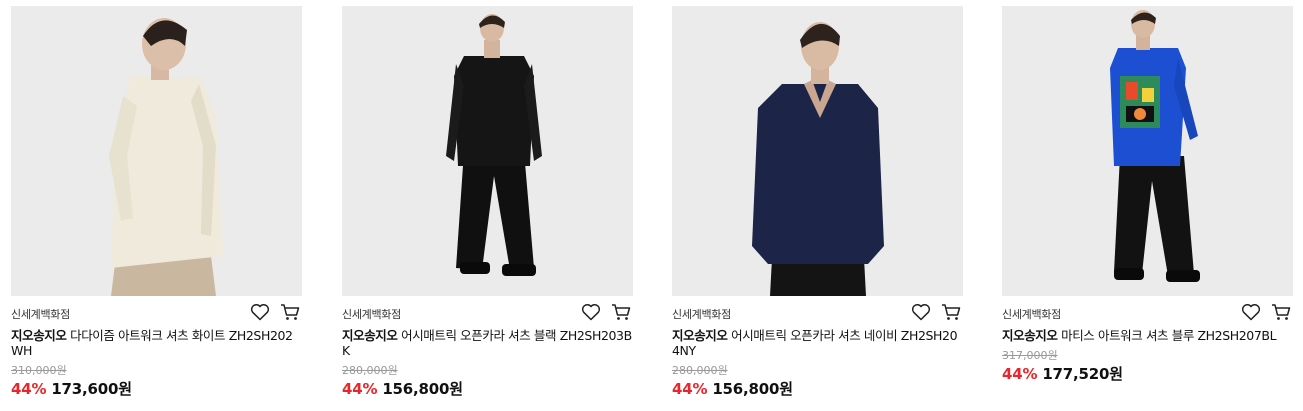 The image size is (1303, 411). What do you see at coordinates (1030, 355) in the screenshot?
I see `original-price: 317,000원` at bounding box center [1030, 355].